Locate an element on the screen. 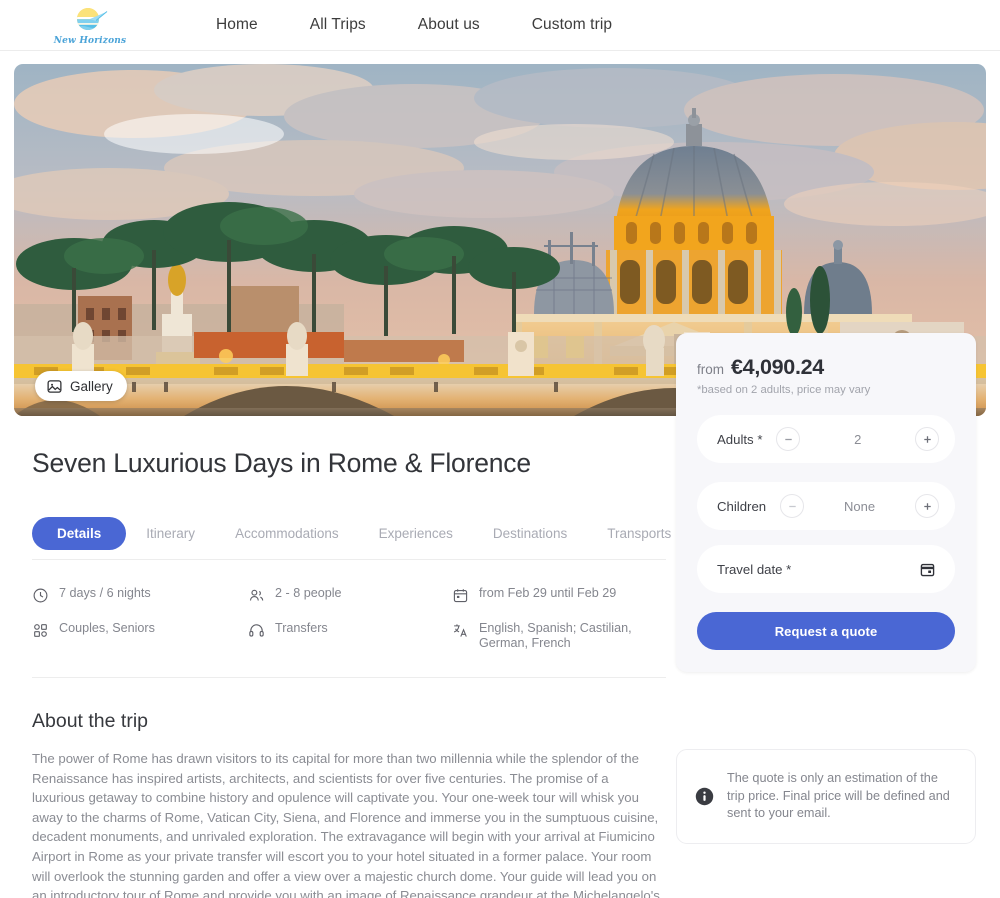 The height and width of the screenshot is (898, 1000). fact-audience-text: Couples, Seniors is located at coordinates (107, 628).